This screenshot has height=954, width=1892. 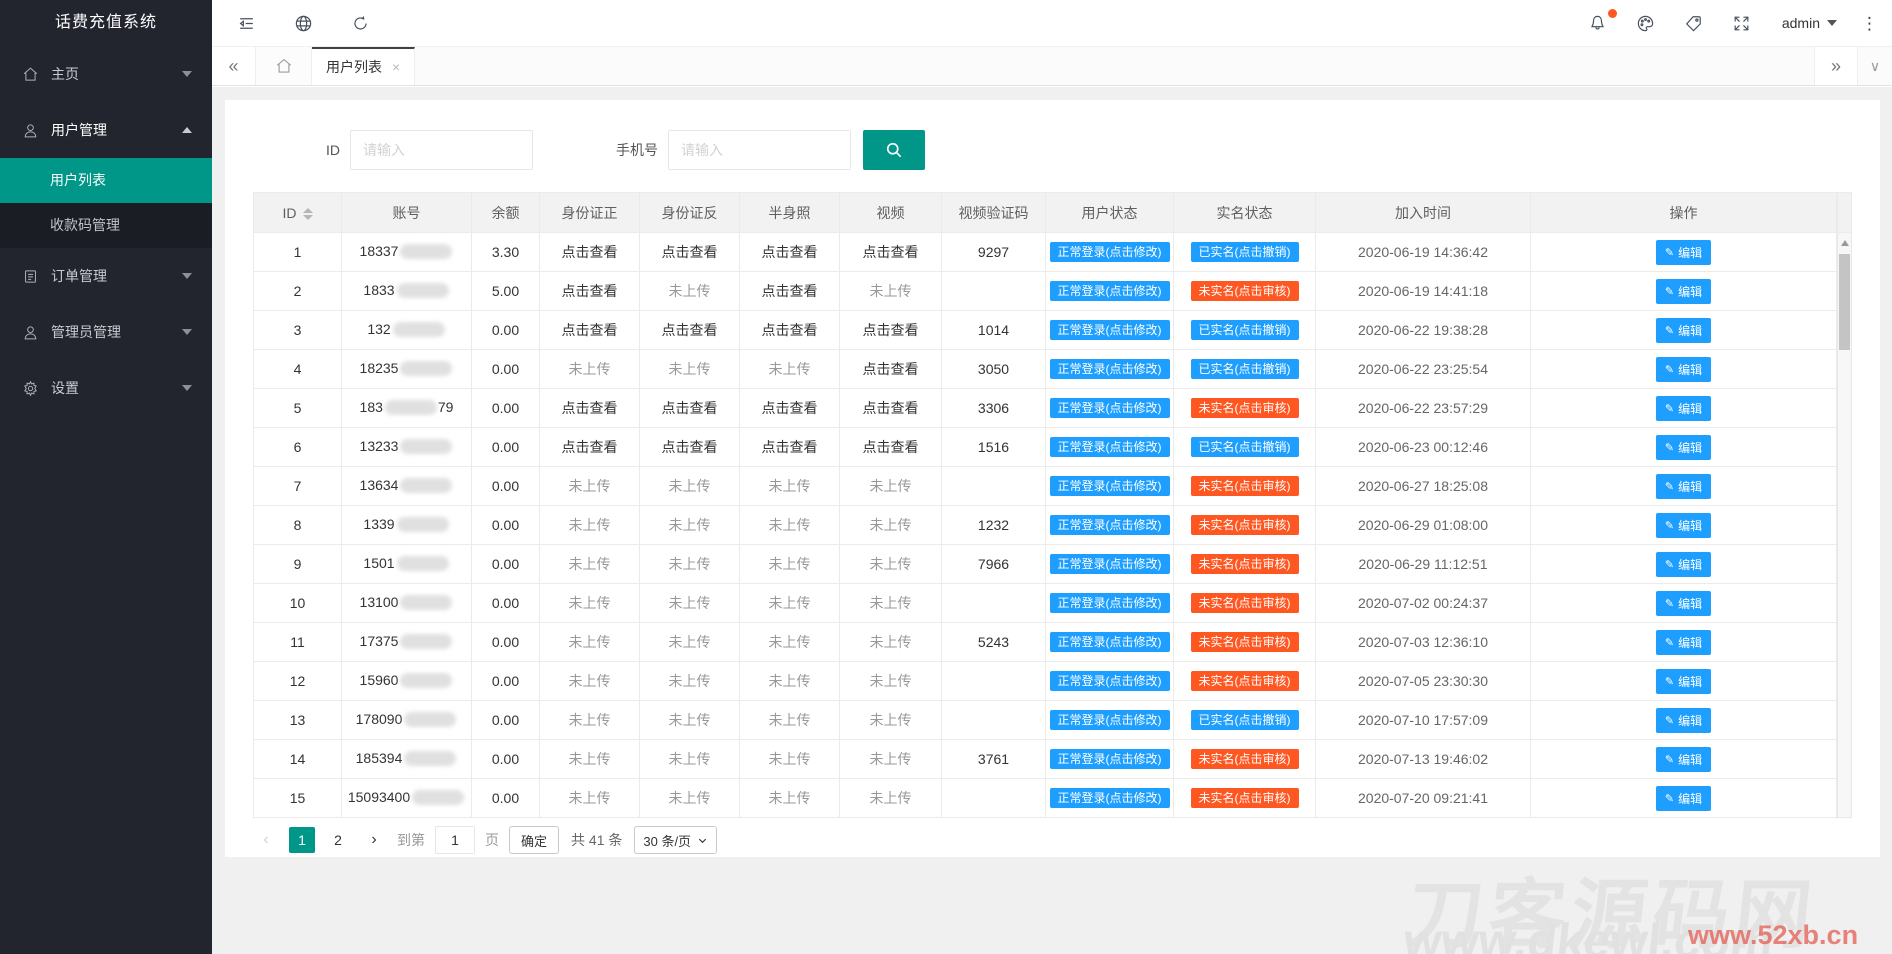 I want to click on scroll-up-arrow-icon, so click(x=1845, y=243).